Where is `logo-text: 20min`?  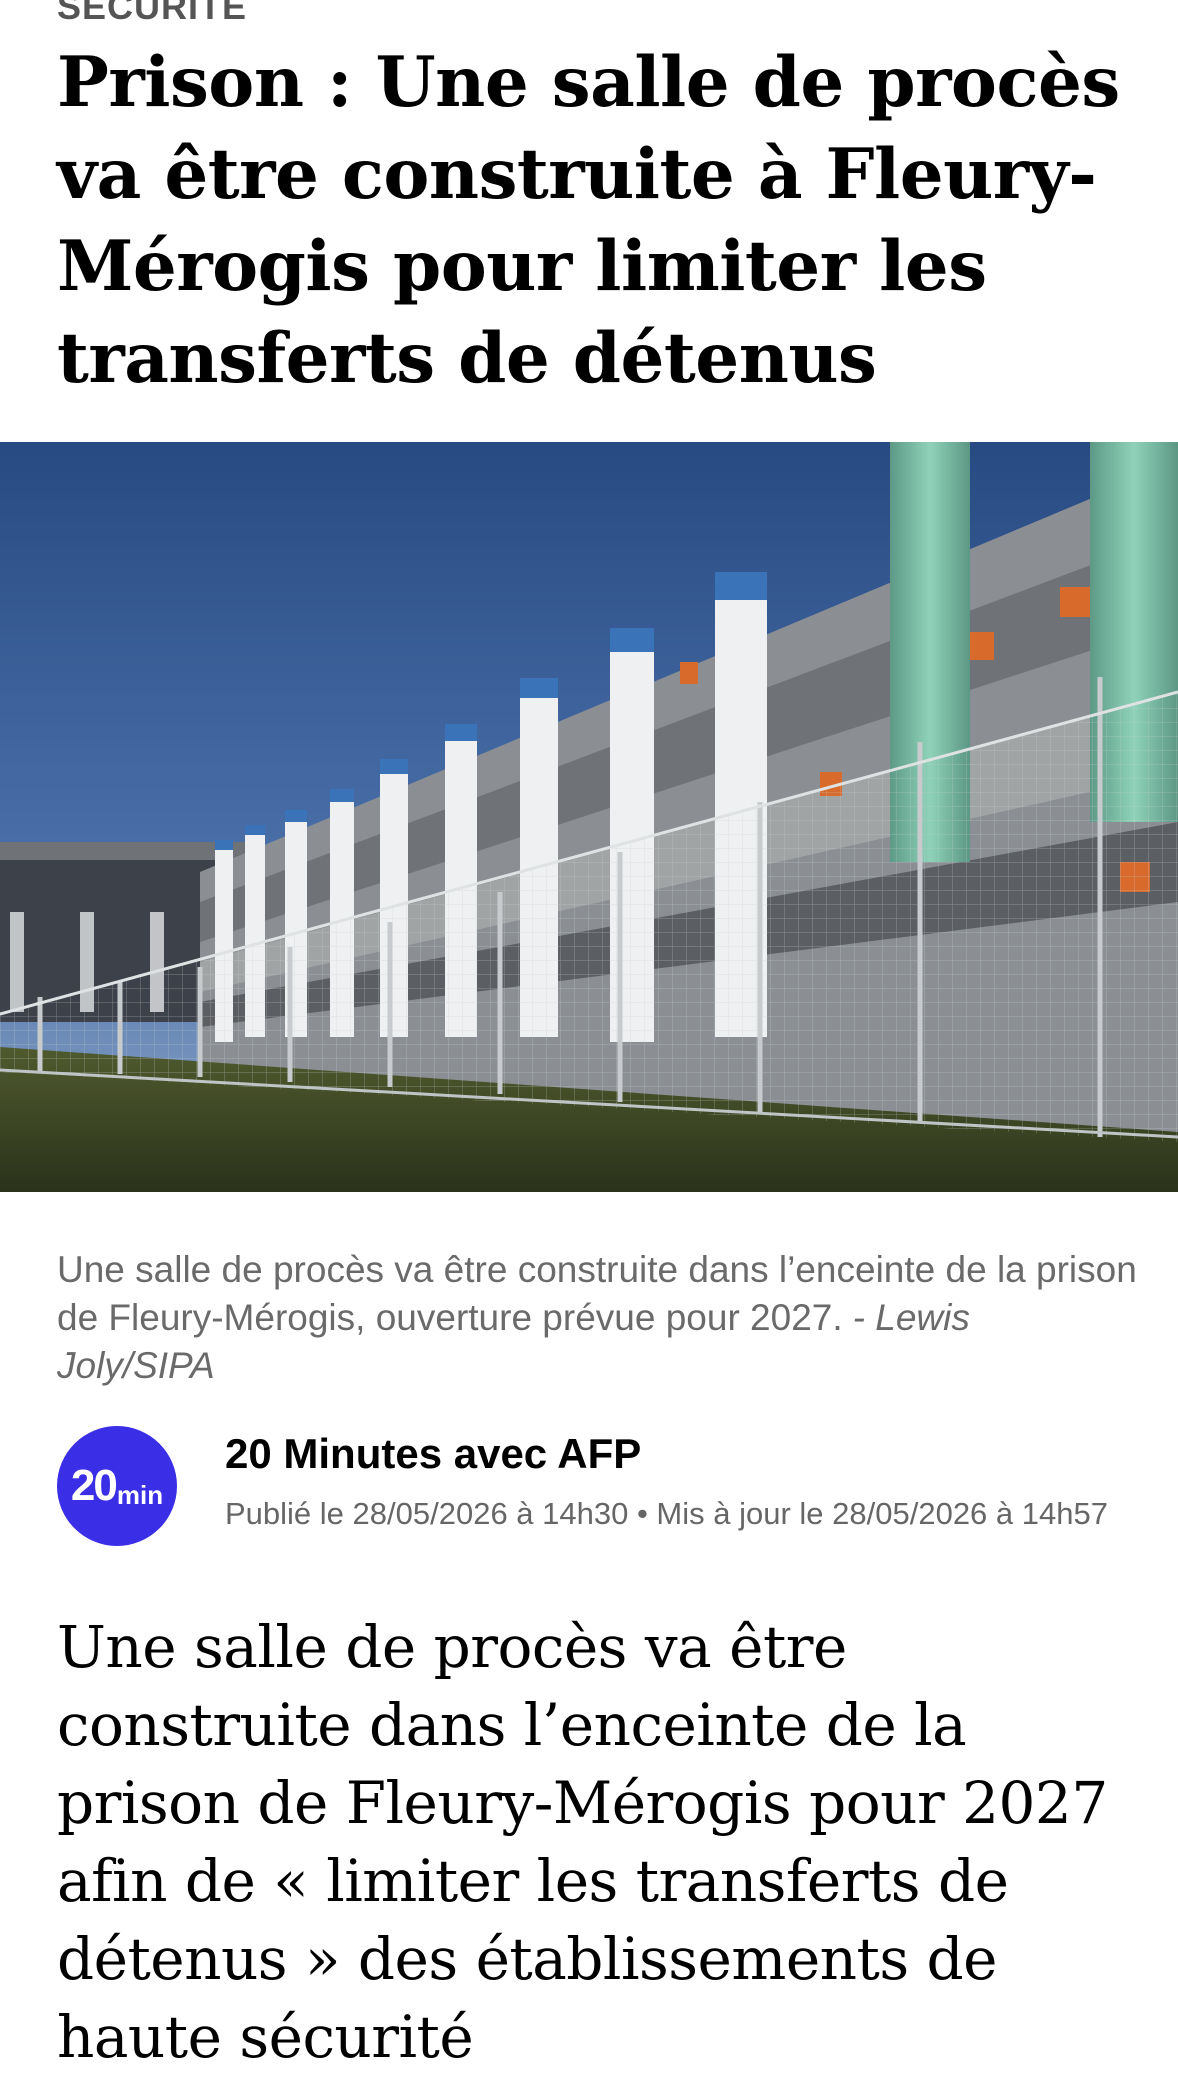
logo-text: 20min is located at coordinates (117, 1485).